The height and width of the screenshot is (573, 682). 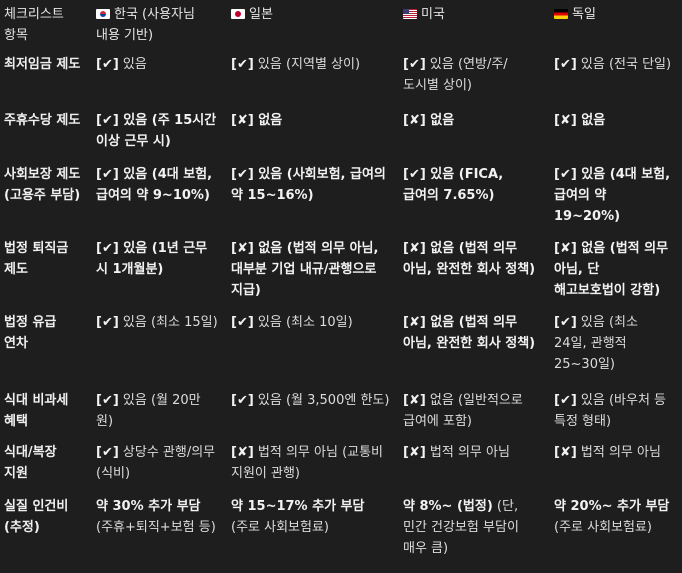 What do you see at coordinates (613, 64) in the screenshot?
I see `cell-de: [✔] 있음 (전국 단일)` at bounding box center [613, 64].